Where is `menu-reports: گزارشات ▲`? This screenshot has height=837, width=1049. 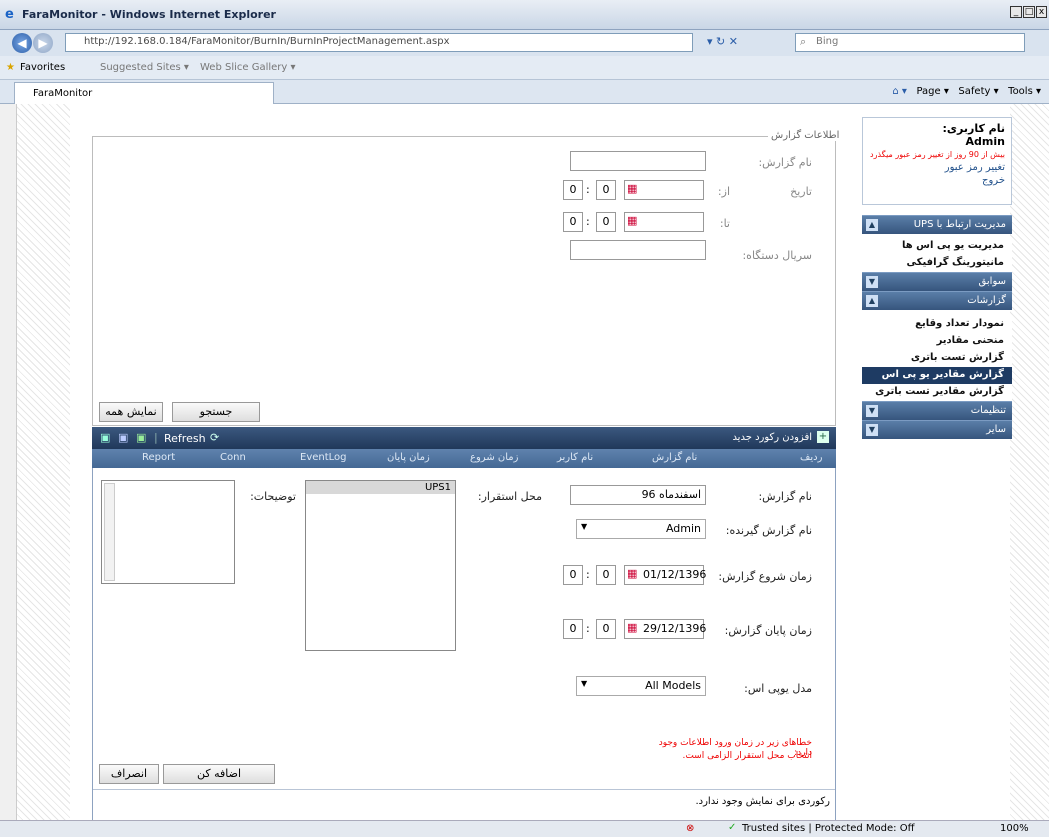 menu-reports: گزارشات ▲ is located at coordinates (937, 300).